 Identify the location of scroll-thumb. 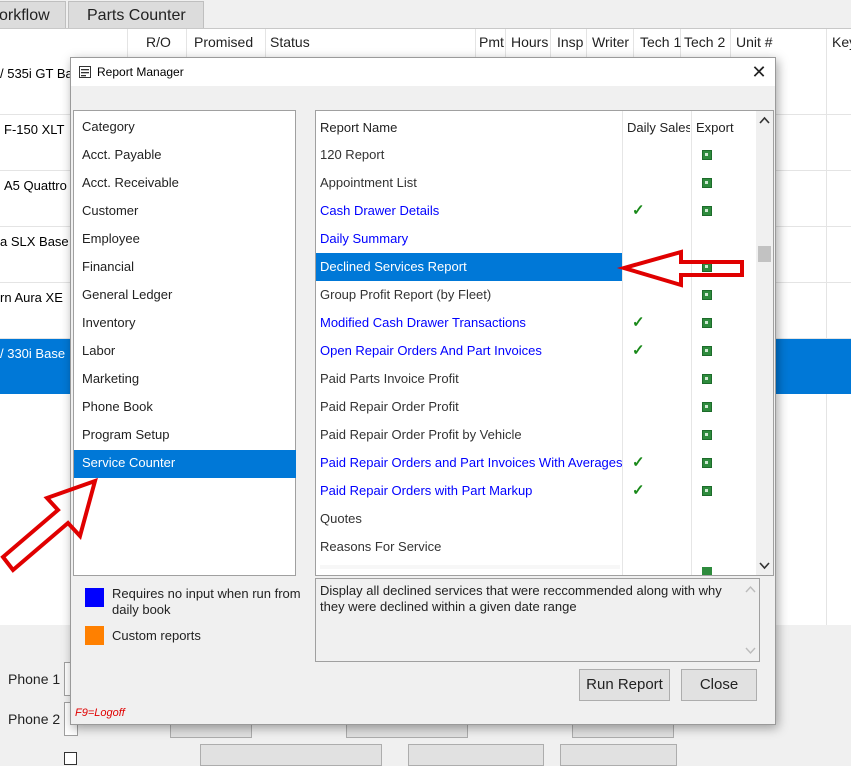
(764, 254).